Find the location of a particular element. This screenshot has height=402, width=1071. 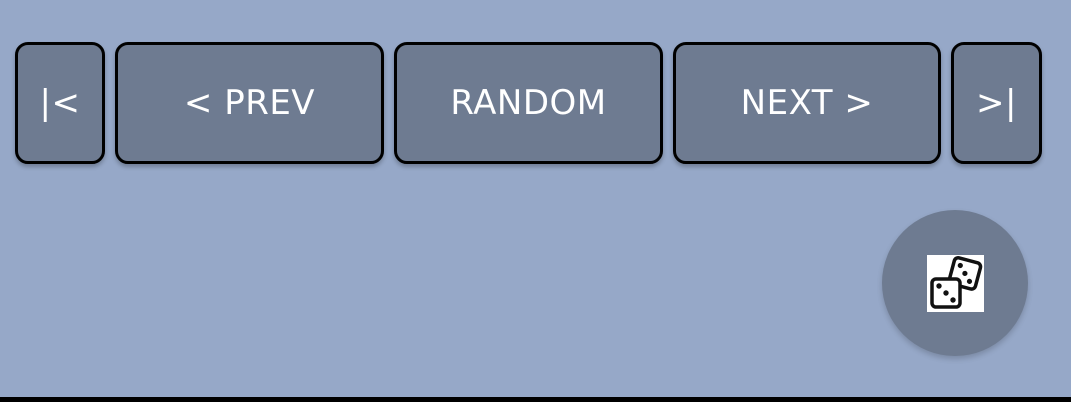

dice-icon is located at coordinates (955, 283).